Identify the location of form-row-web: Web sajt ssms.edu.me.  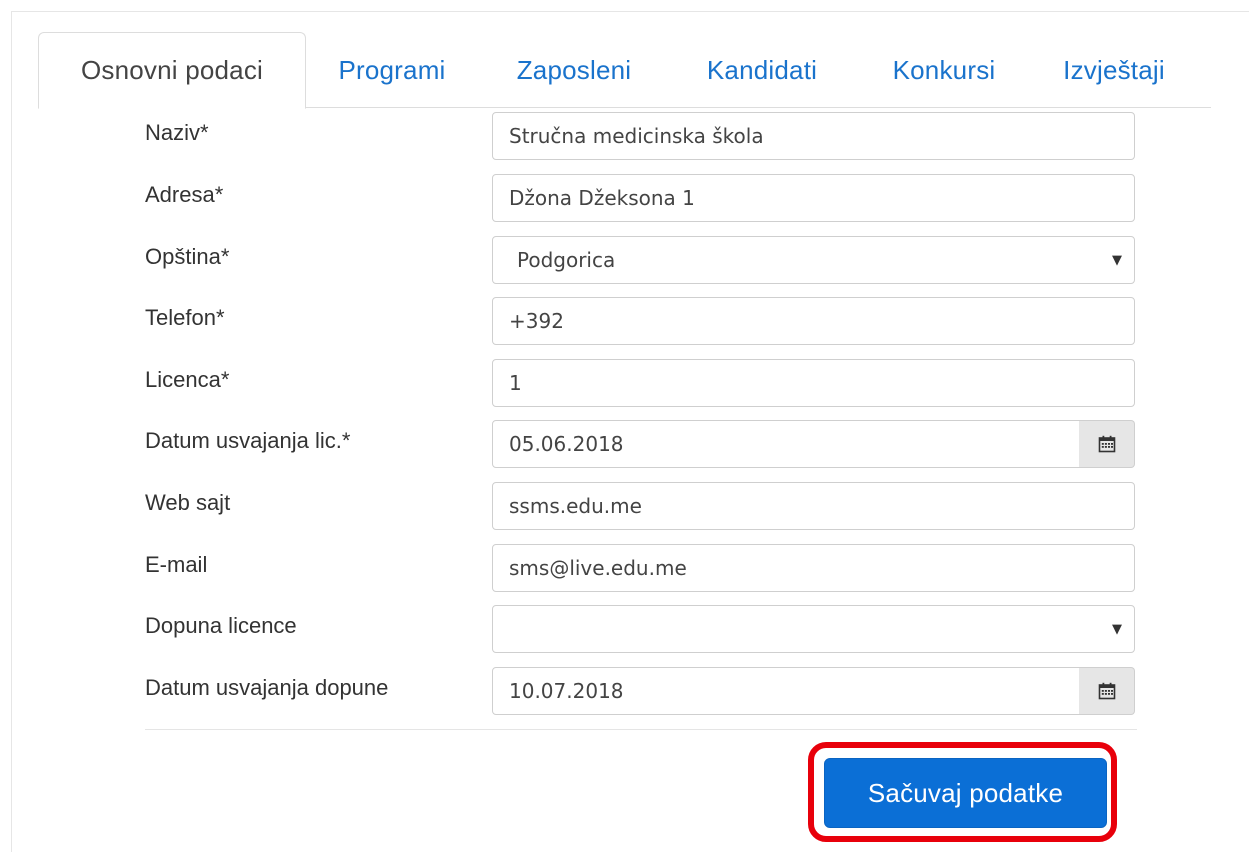
(641, 506).